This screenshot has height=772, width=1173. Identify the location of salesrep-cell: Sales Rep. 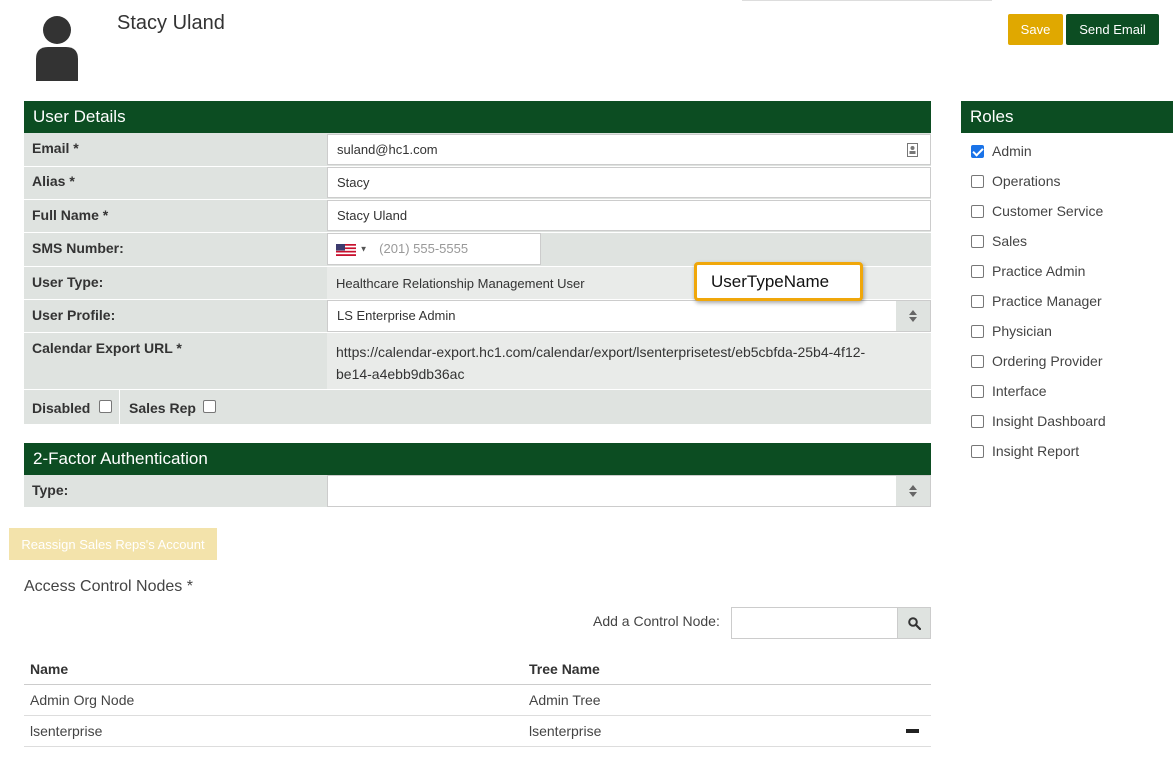
(171, 407).